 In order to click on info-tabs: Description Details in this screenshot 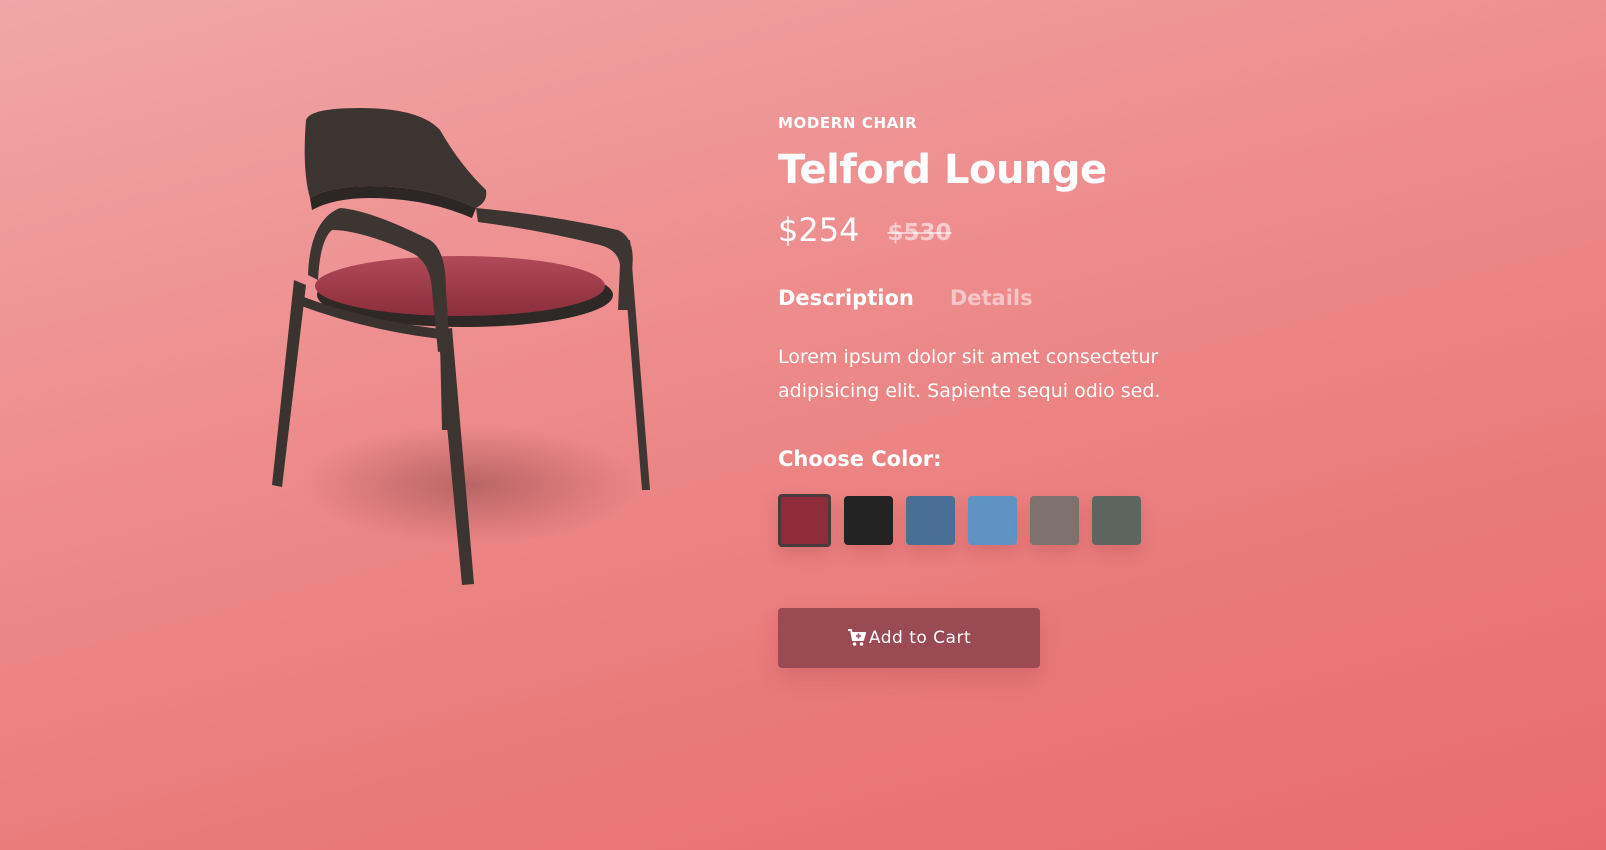, I will do `click(1058, 298)`.